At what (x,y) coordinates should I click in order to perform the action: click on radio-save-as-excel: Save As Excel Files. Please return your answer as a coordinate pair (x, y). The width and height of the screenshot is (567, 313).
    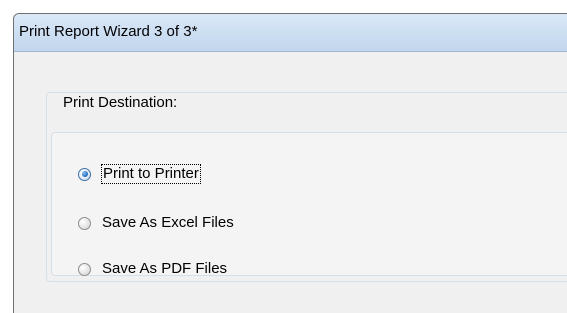
    Looking at the image, I should click on (156, 223).